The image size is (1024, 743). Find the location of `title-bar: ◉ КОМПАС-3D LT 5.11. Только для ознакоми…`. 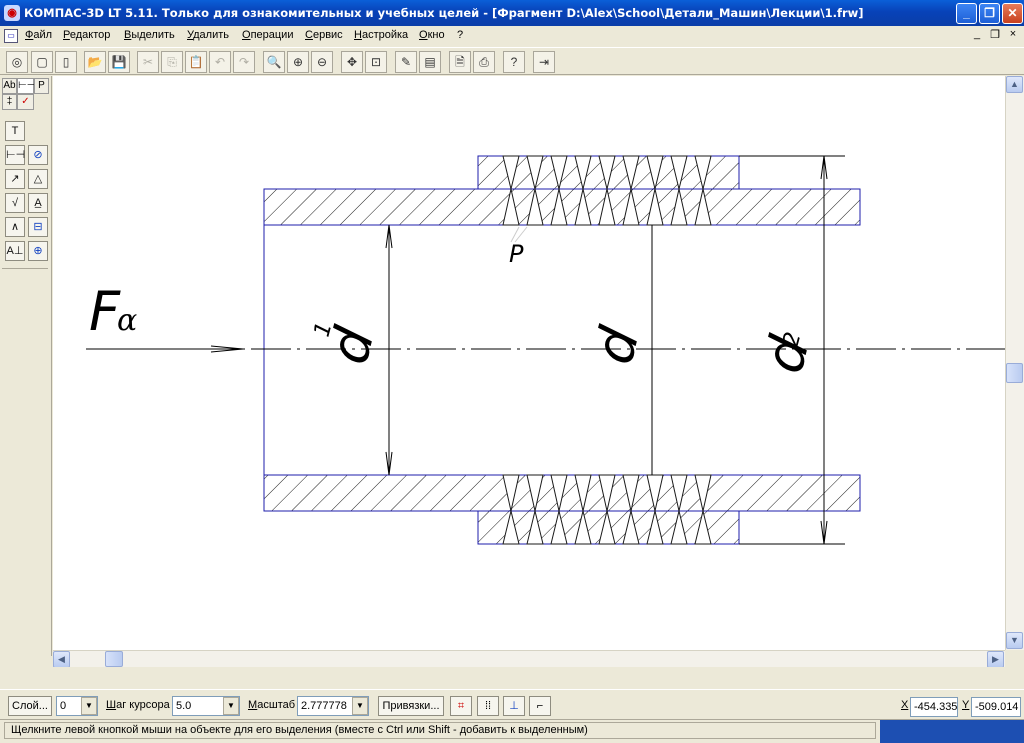

title-bar: ◉ КОМПАС-3D LT 5.11. Только для ознакоми… is located at coordinates (512, 13).